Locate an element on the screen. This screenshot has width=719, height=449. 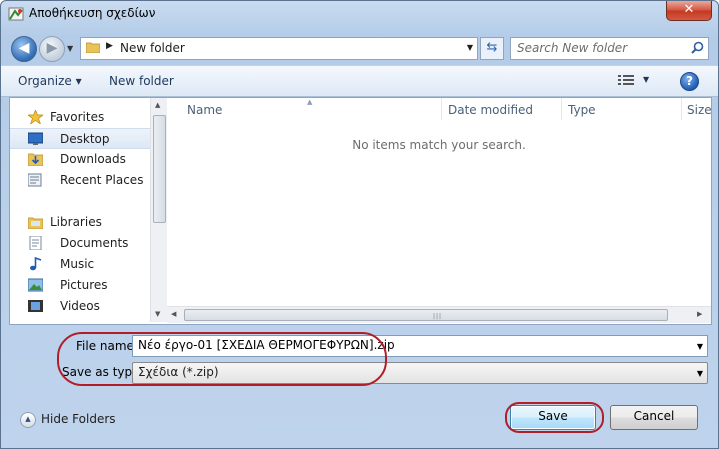
file-name-combobox: ▼ is located at coordinates (420, 346).